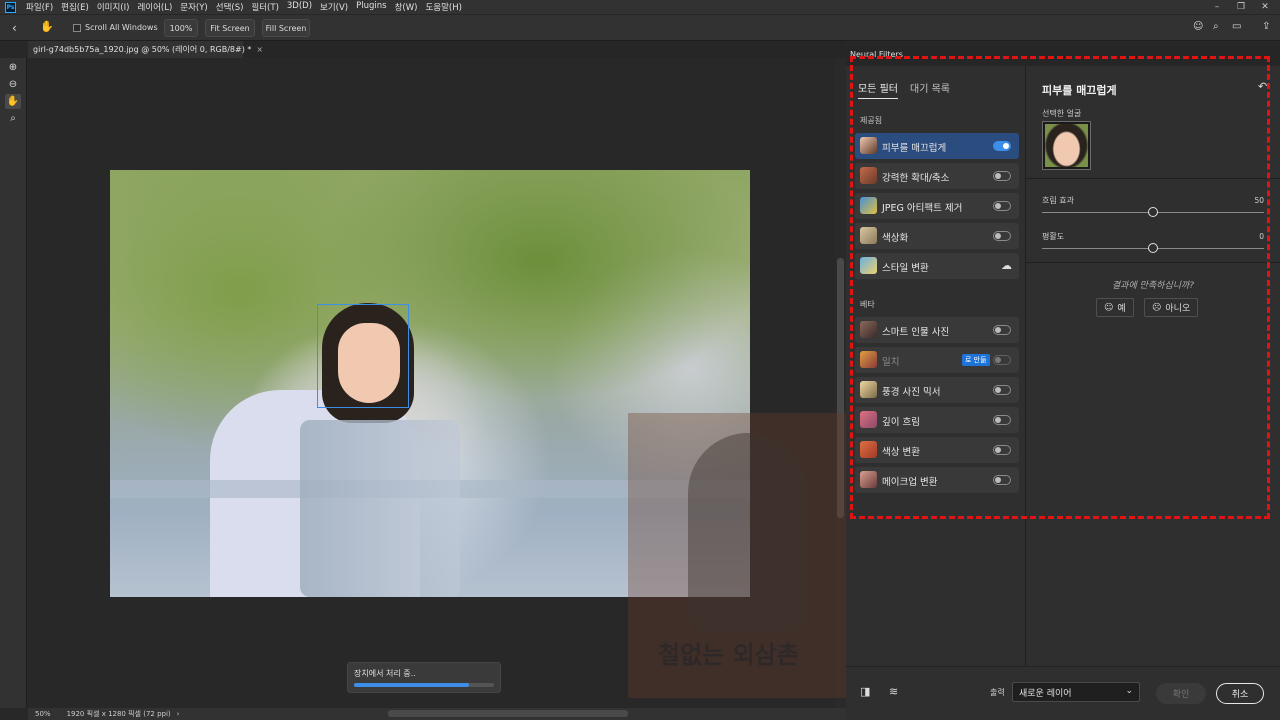 The image size is (1280, 720). Describe the element at coordinates (1265, 7) in the screenshot. I see `close-window-icon: ✕` at that location.